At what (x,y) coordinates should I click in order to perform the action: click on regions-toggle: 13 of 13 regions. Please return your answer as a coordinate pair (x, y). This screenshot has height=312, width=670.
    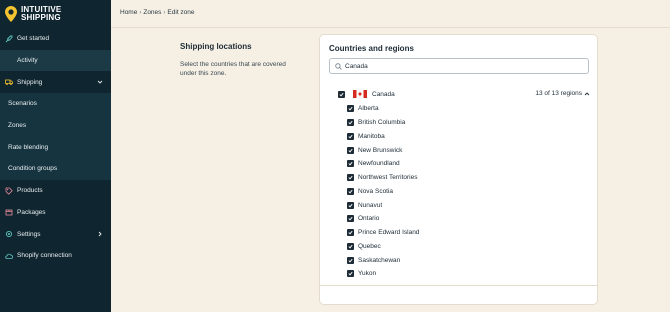
    Looking at the image, I should click on (562, 93).